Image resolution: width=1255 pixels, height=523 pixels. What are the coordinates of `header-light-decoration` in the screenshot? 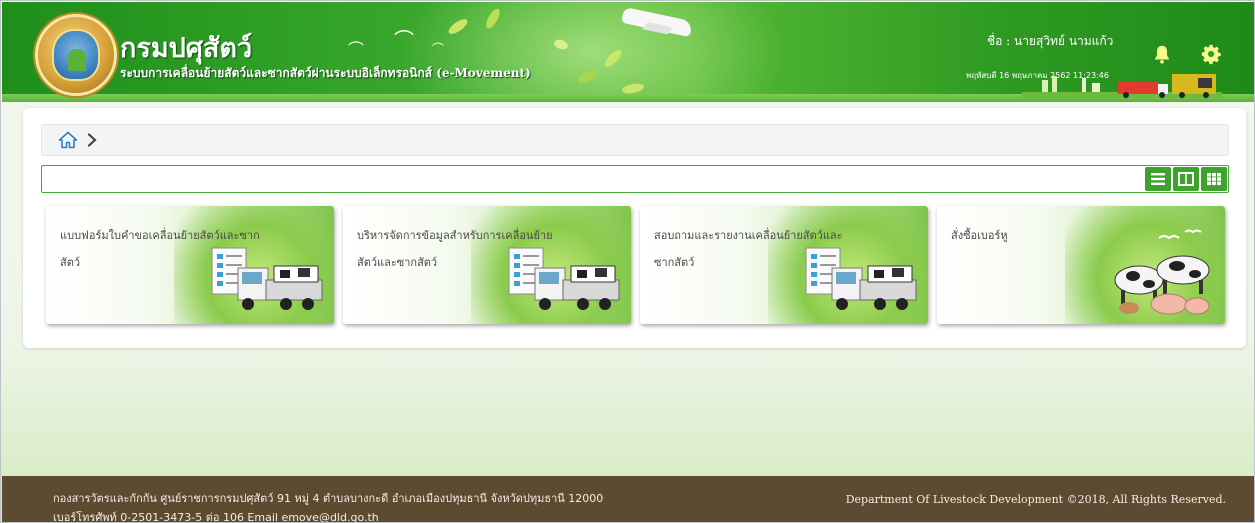 It's located at (592, 52).